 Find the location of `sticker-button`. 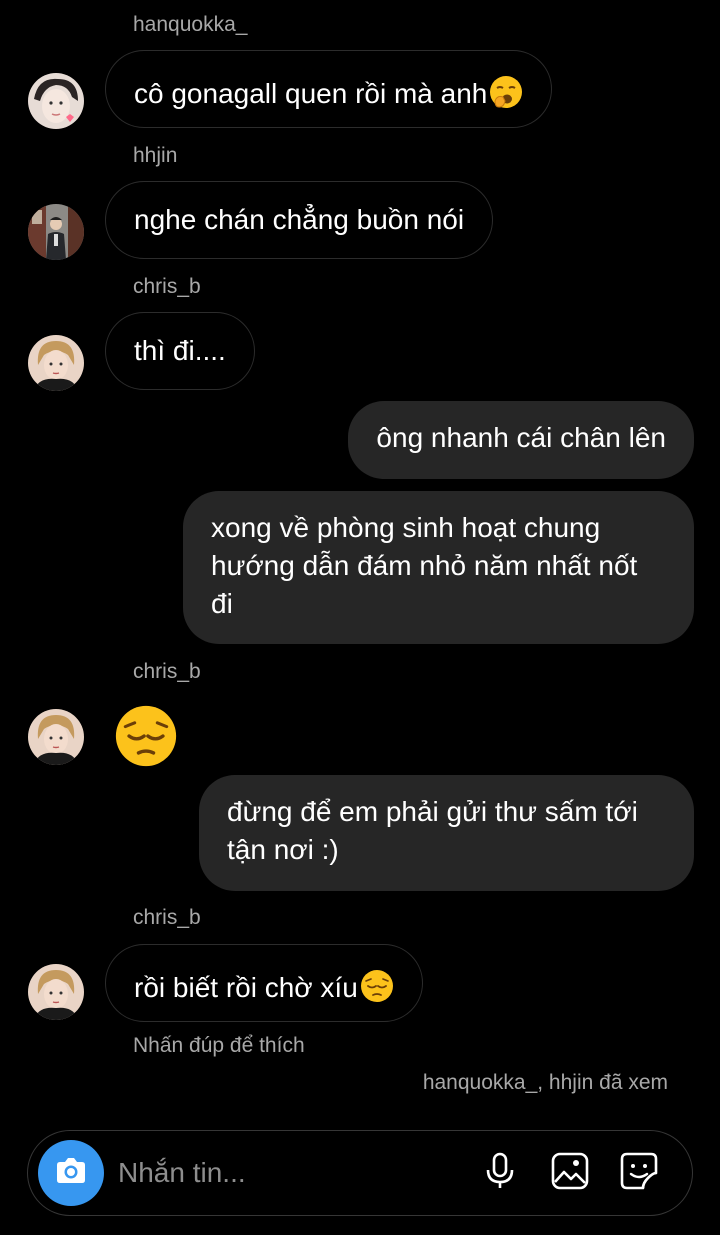

sticker-button is located at coordinates (639, 1173).